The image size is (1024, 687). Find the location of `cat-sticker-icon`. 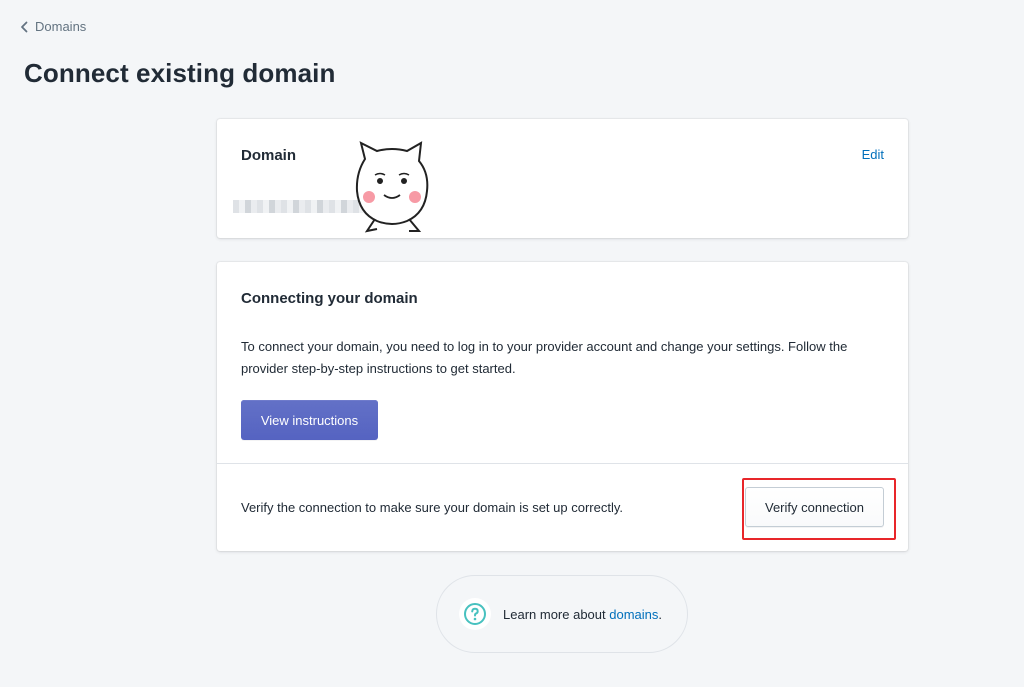

cat-sticker-icon is located at coordinates (392, 187).